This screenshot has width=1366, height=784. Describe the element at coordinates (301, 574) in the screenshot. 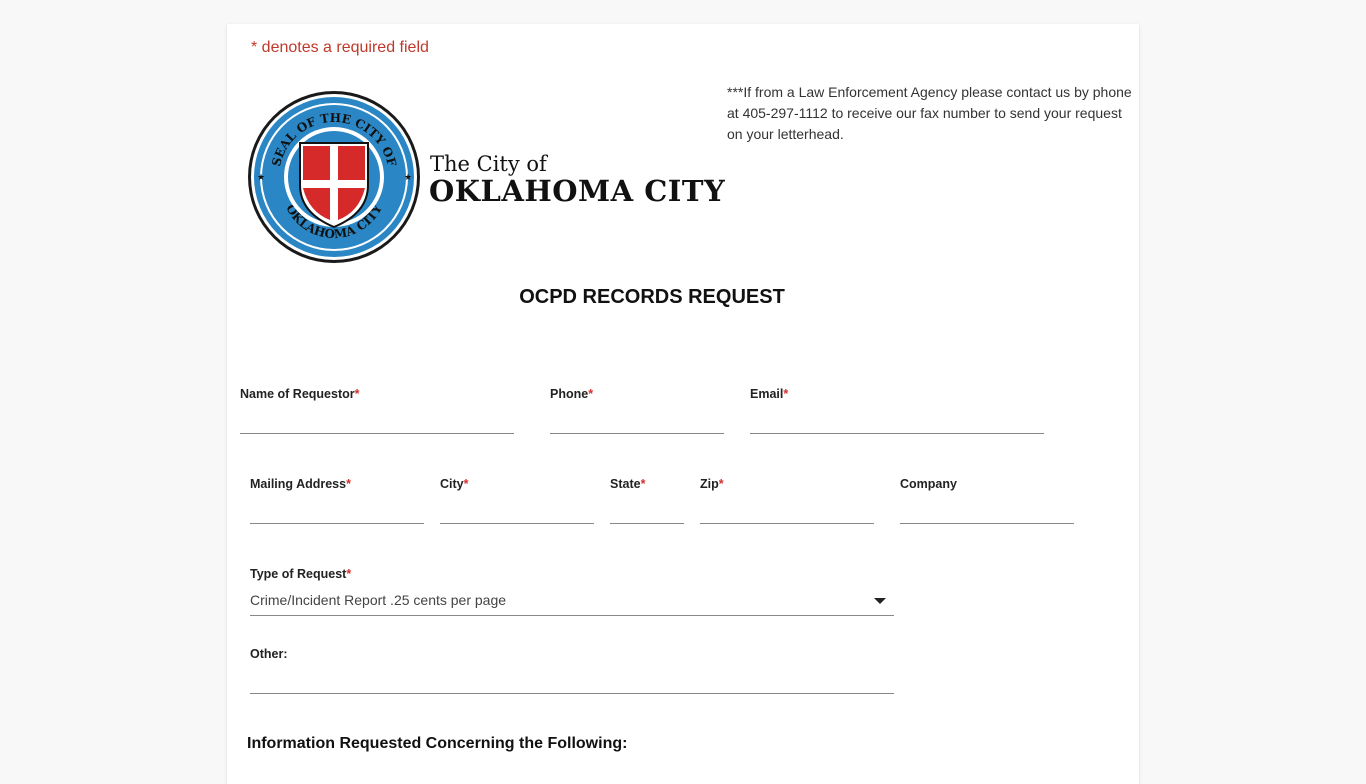

I see `type-of-request-label: Type of Request*` at that location.